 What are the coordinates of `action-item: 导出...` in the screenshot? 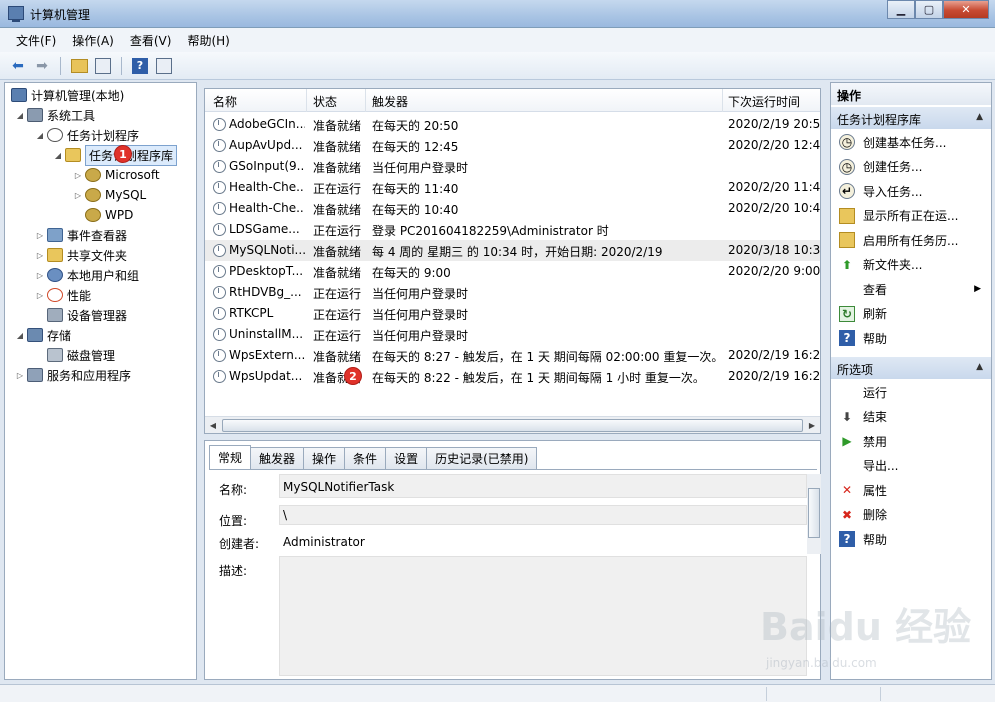 It's located at (911, 466).